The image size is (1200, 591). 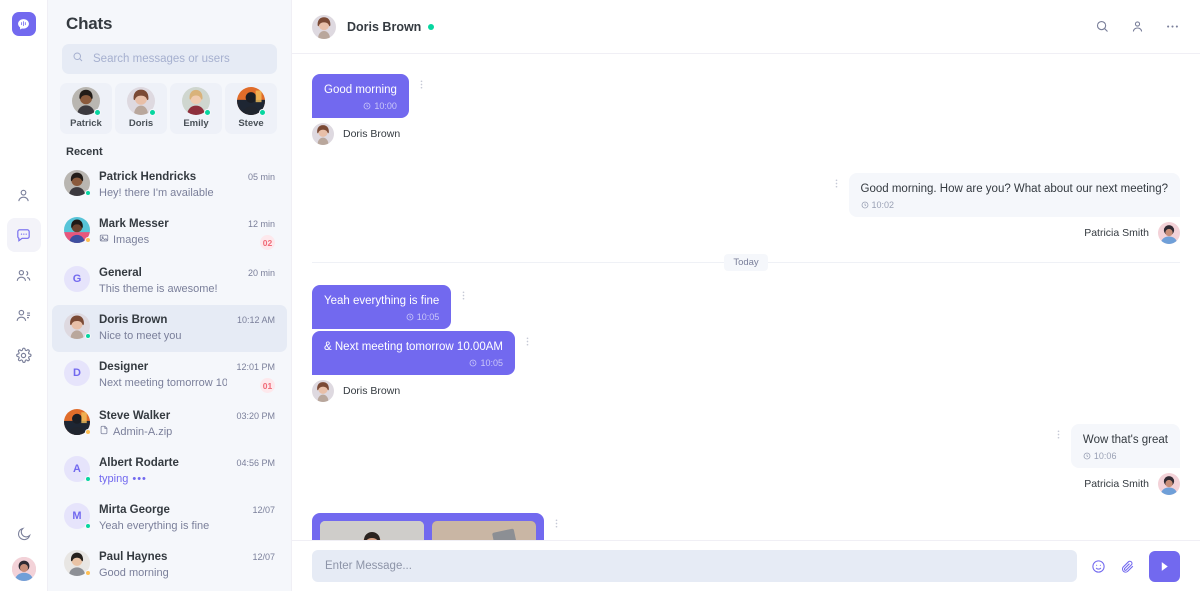 I want to click on favourite-label: Doris, so click(x=141, y=123).